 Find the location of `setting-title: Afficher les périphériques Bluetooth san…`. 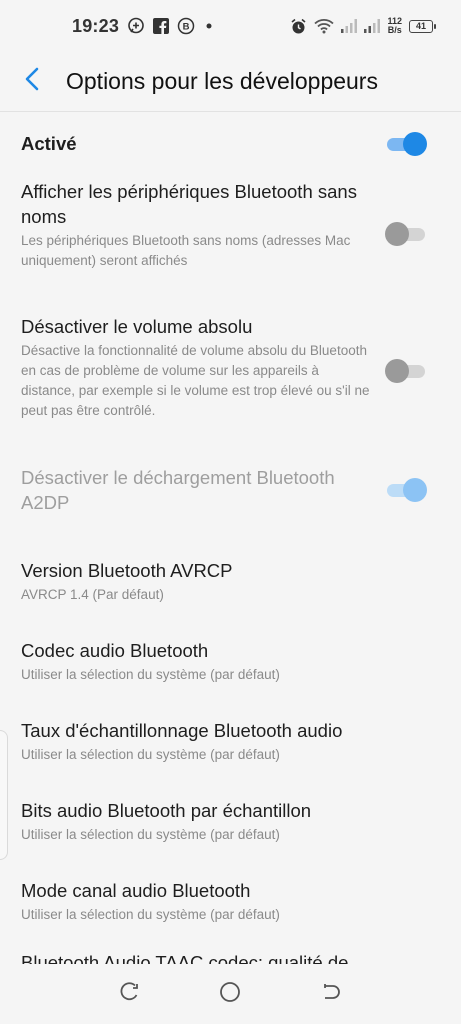

setting-title: Afficher les périphériques Bluetooth san… is located at coordinates (189, 204).